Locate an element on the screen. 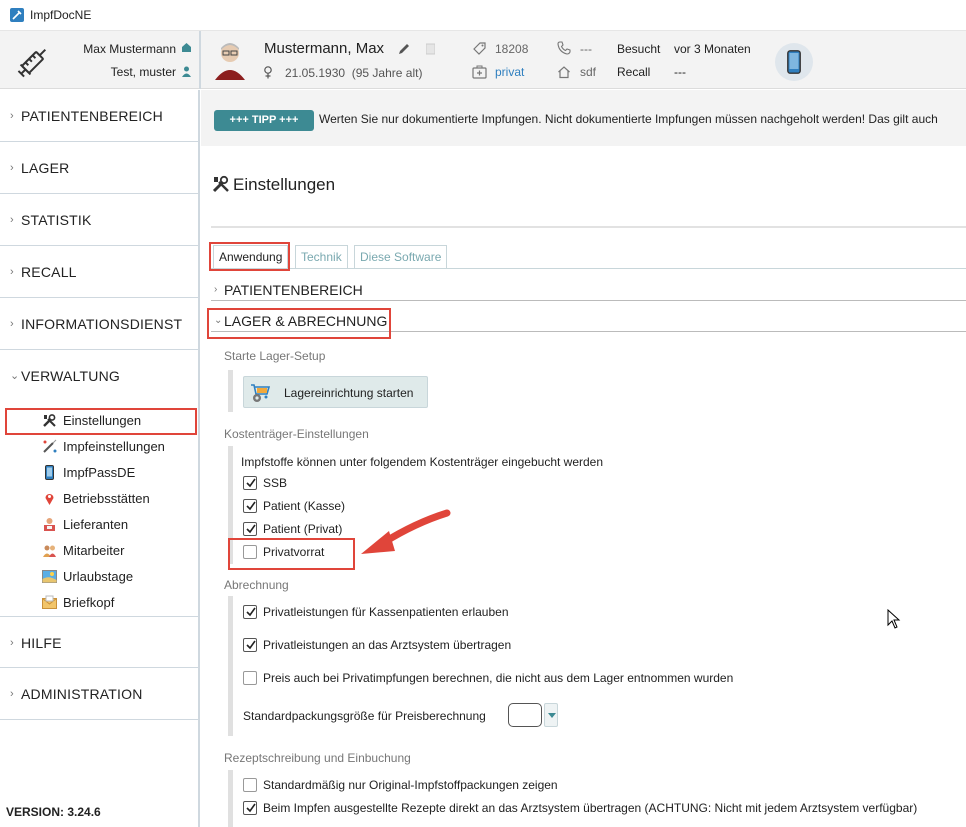 The image size is (966, 827). highlight-box-einstellungen is located at coordinates (101, 421).